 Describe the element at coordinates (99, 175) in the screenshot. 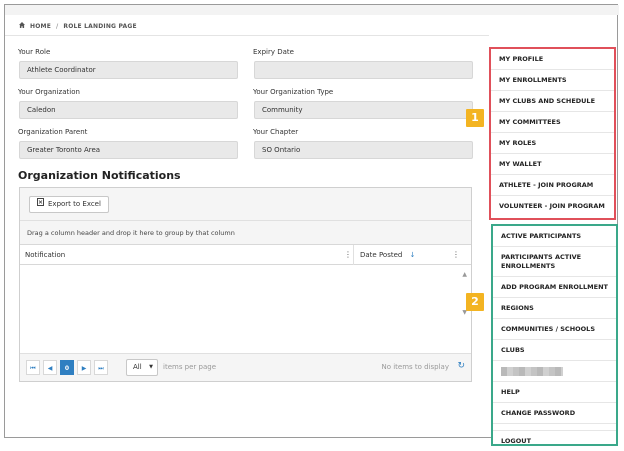

I see `notifications-title: Organization Notifications` at that location.